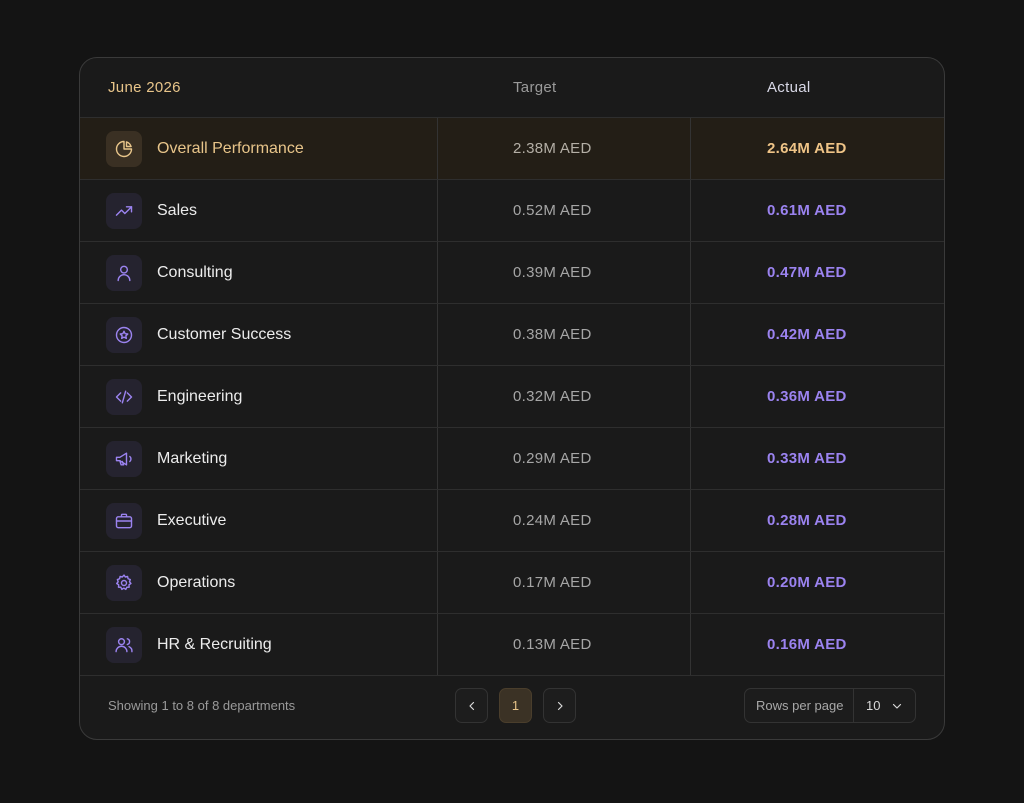 The width and height of the screenshot is (1024, 803). What do you see at coordinates (807, 210) in the screenshot?
I see `row-actual: 0.61M AED` at bounding box center [807, 210].